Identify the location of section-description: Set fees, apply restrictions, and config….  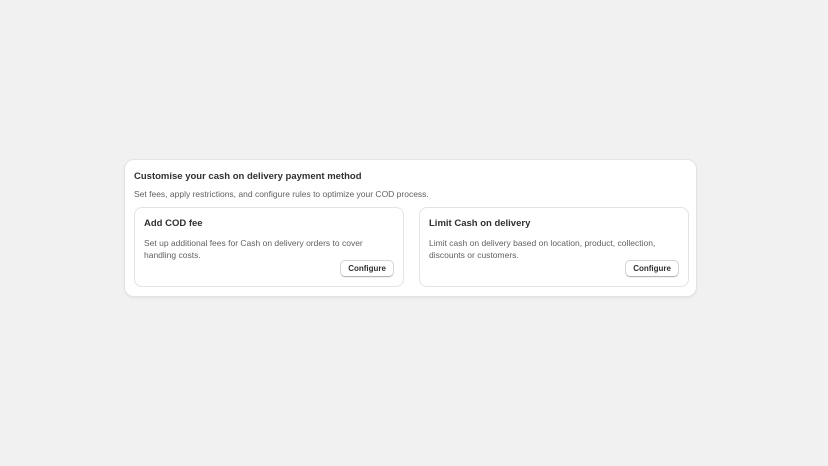
(281, 194).